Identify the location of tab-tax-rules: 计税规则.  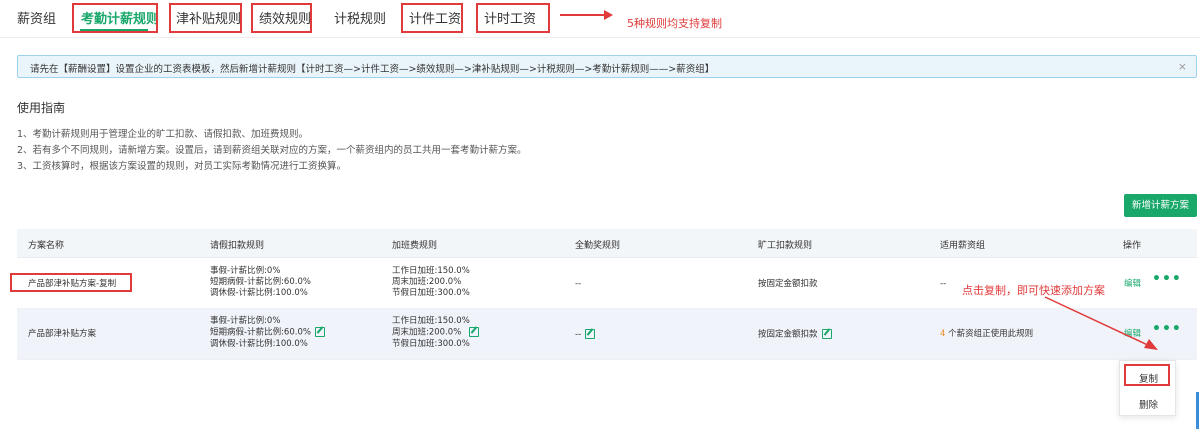
(360, 17).